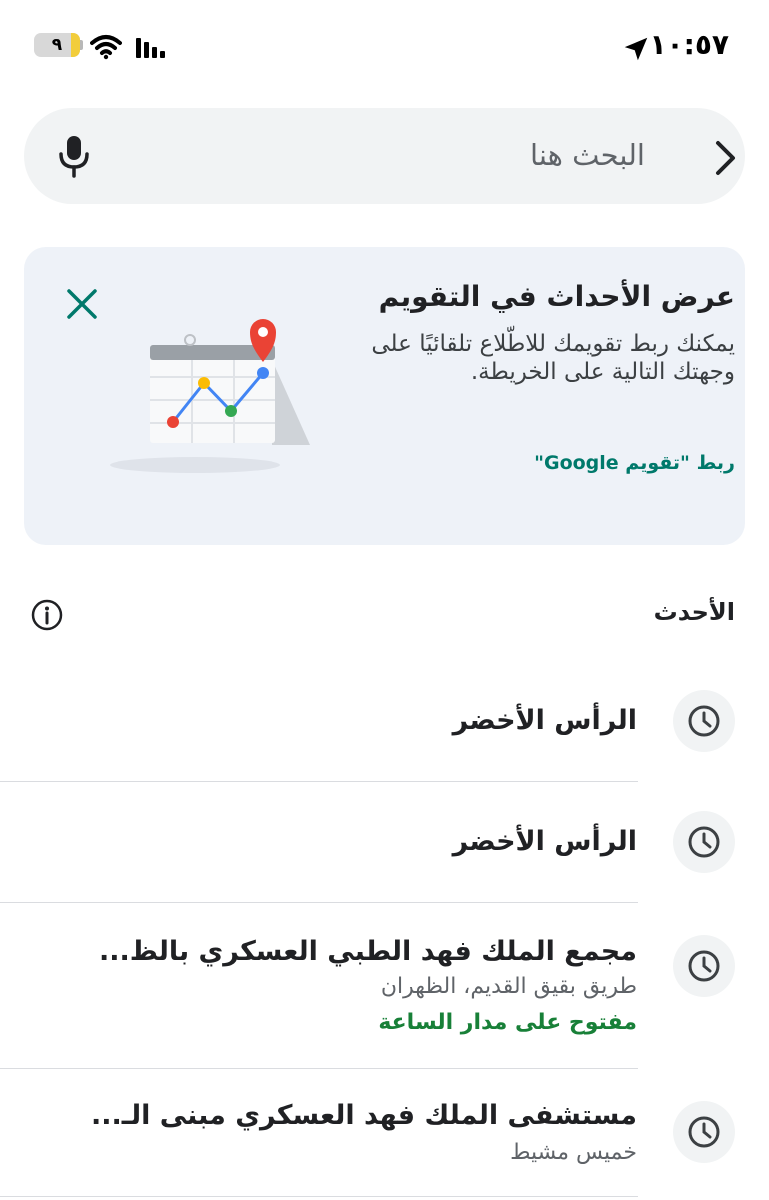 This screenshot has height=1200, width=769. I want to click on wifi-icon, so click(106, 47).